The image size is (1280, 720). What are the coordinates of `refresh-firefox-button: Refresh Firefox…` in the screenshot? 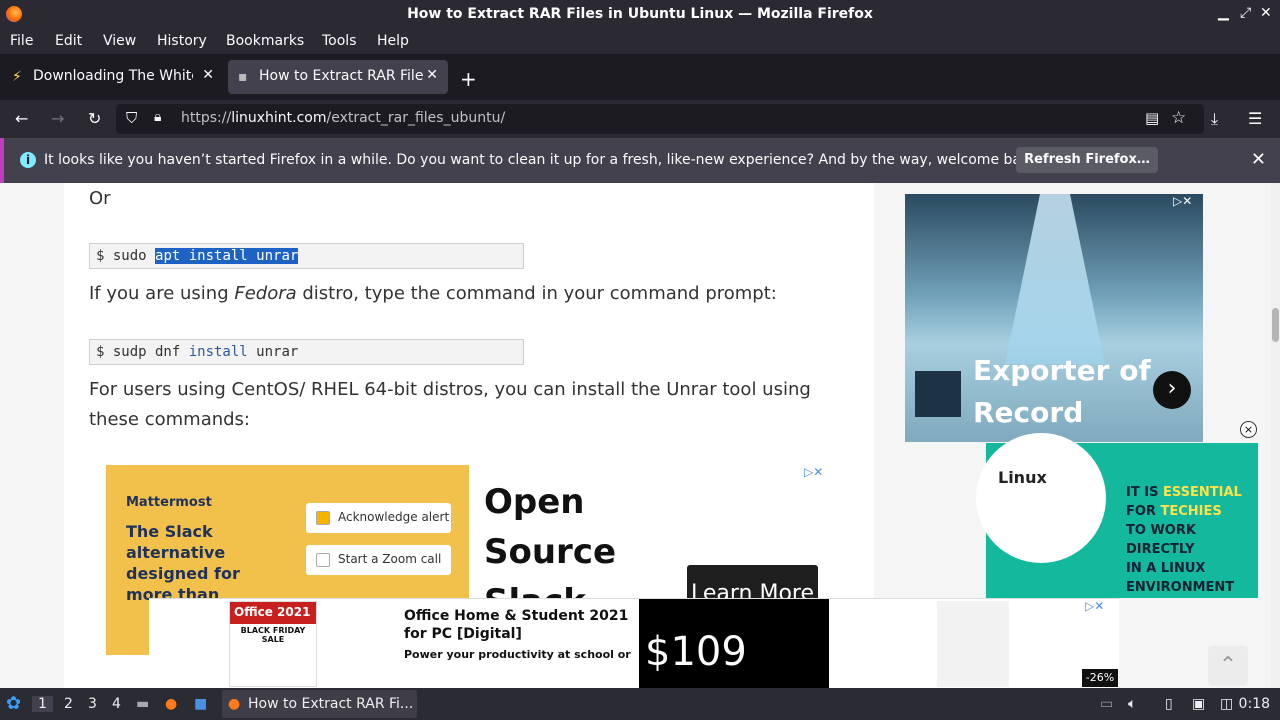 It's located at (1087, 160).